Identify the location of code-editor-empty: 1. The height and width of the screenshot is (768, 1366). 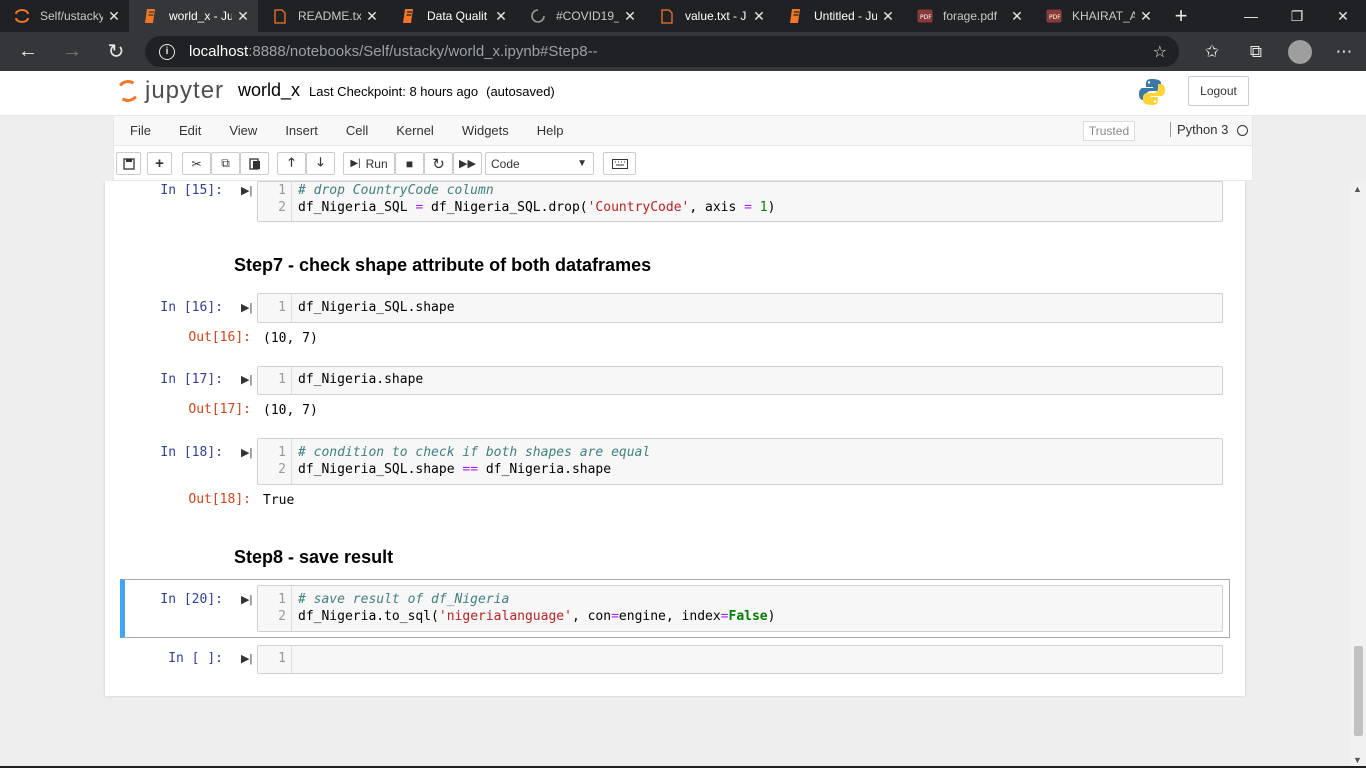
(740, 659).